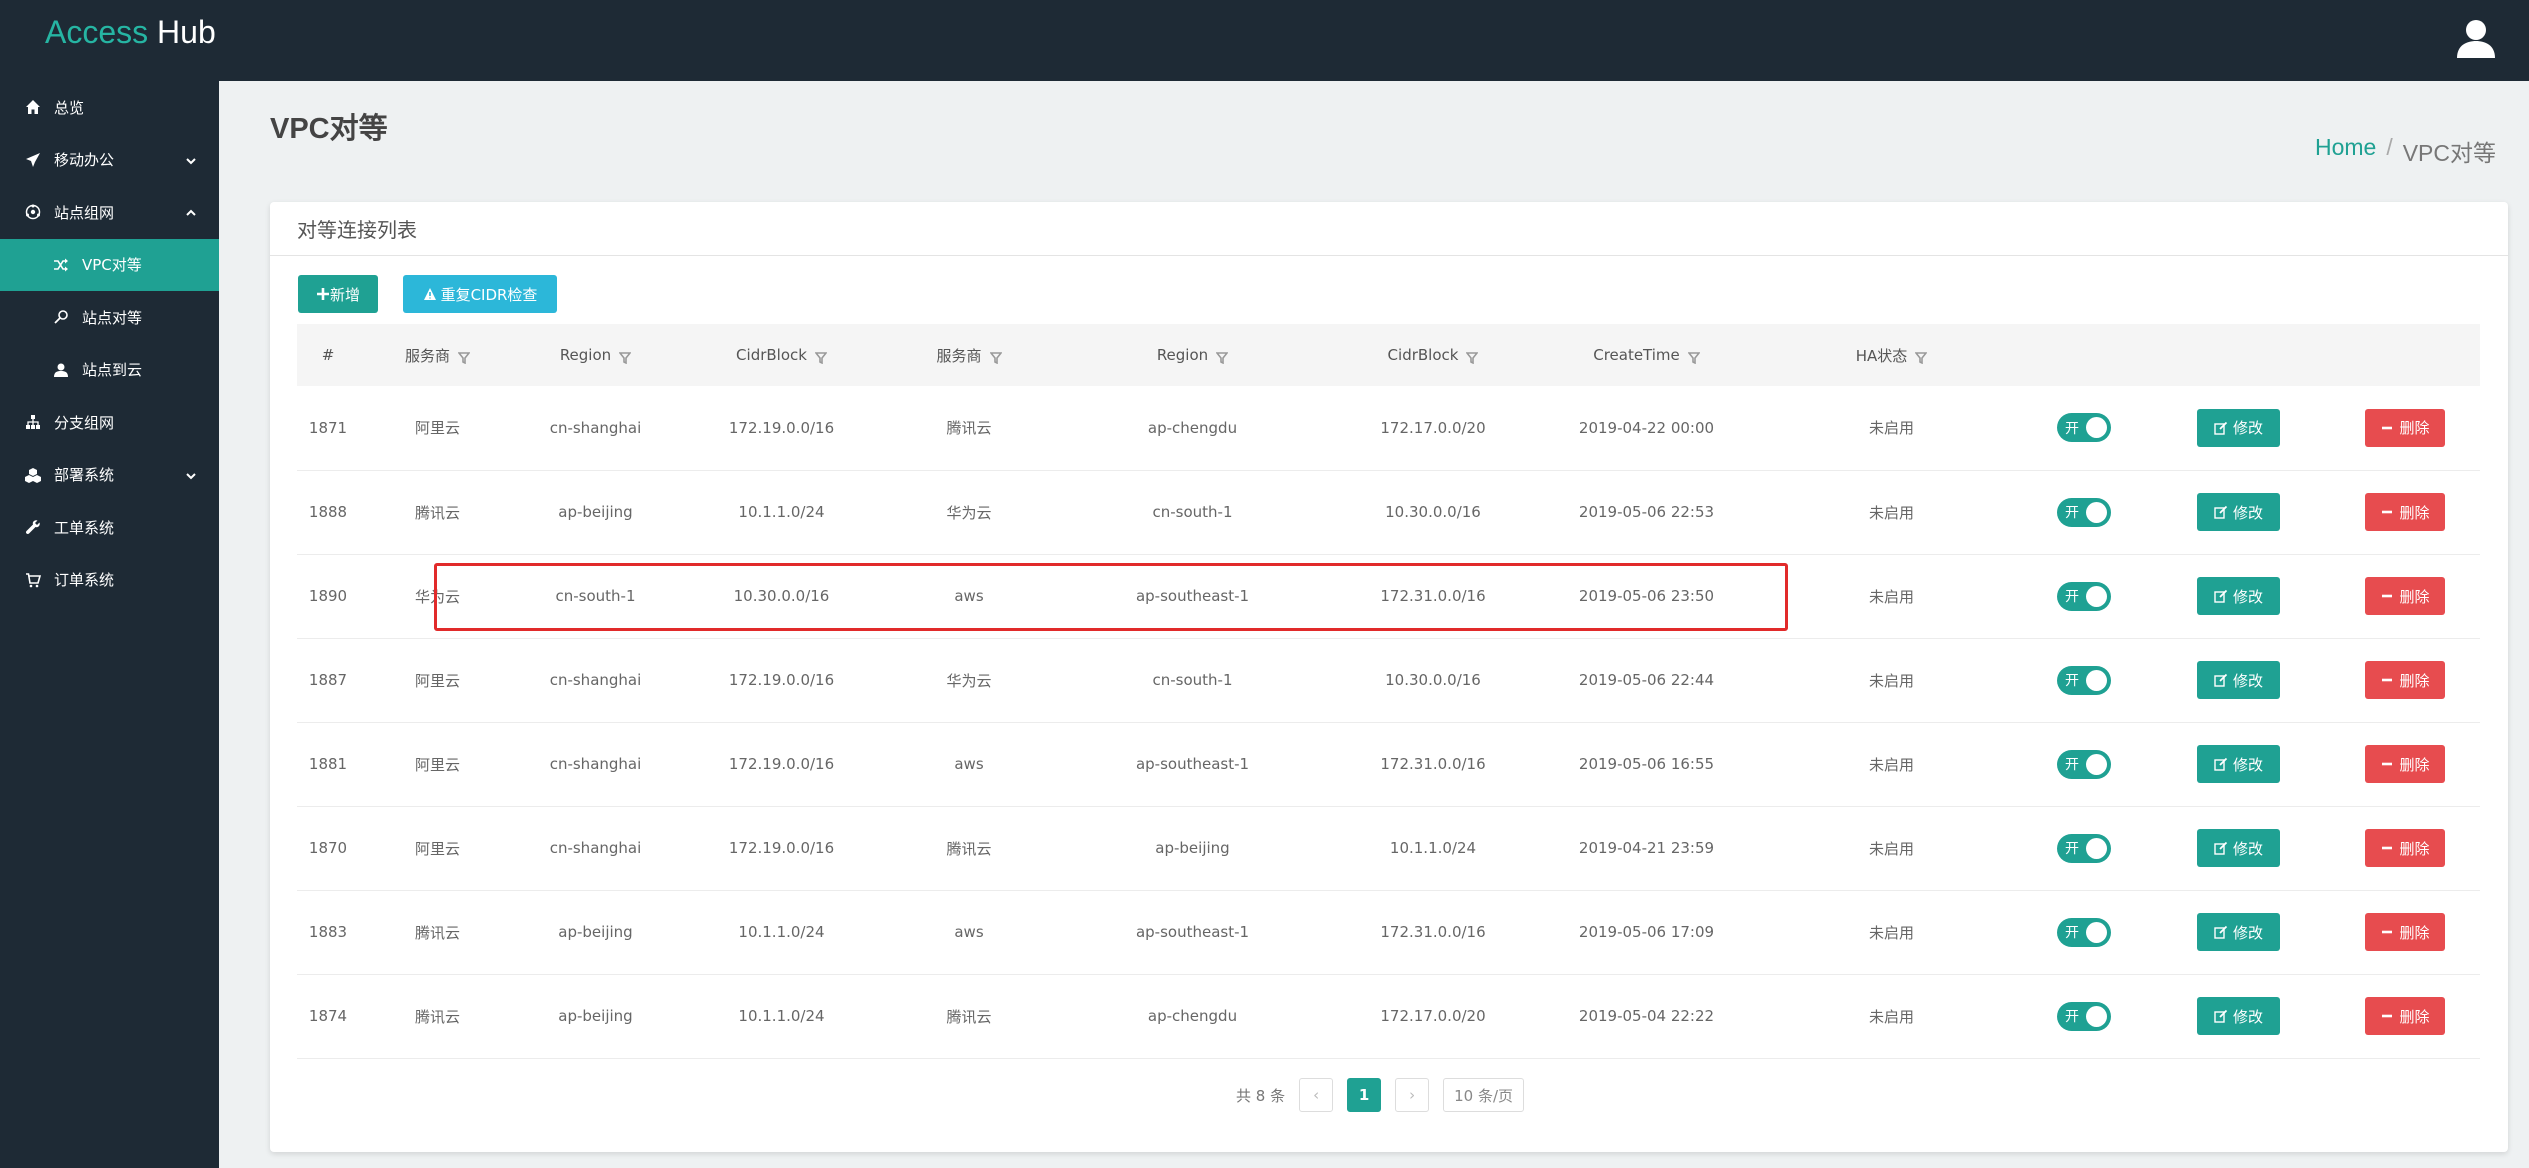 The height and width of the screenshot is (1168, 2529). What do you see at coordinates (109, 475) in the screenshot?
I see `sidebar-item-7: 部署系统` at bounding box center [109, 475].